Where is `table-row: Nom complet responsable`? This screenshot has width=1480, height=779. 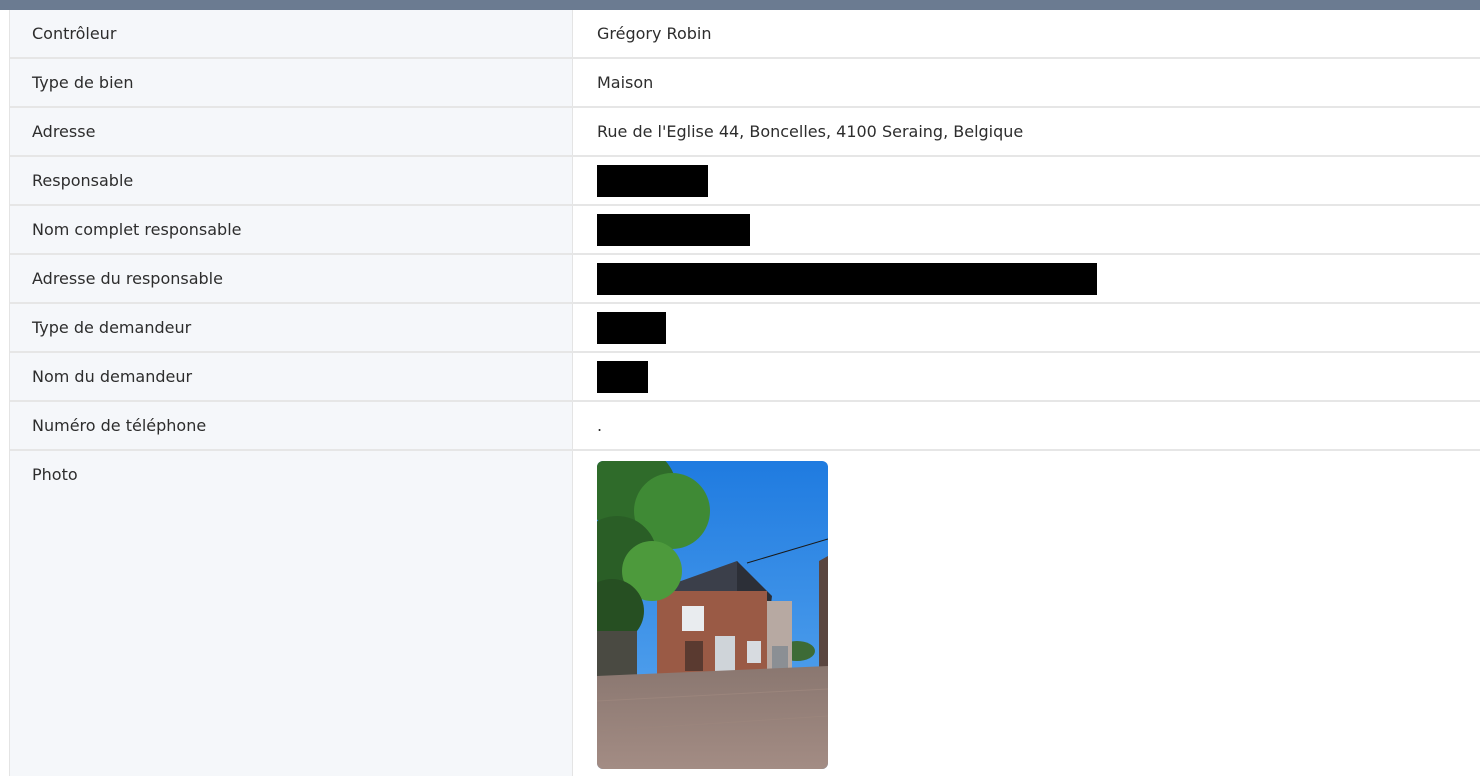 table-row: Nom complet responsable is located at coordinates (745, 230).